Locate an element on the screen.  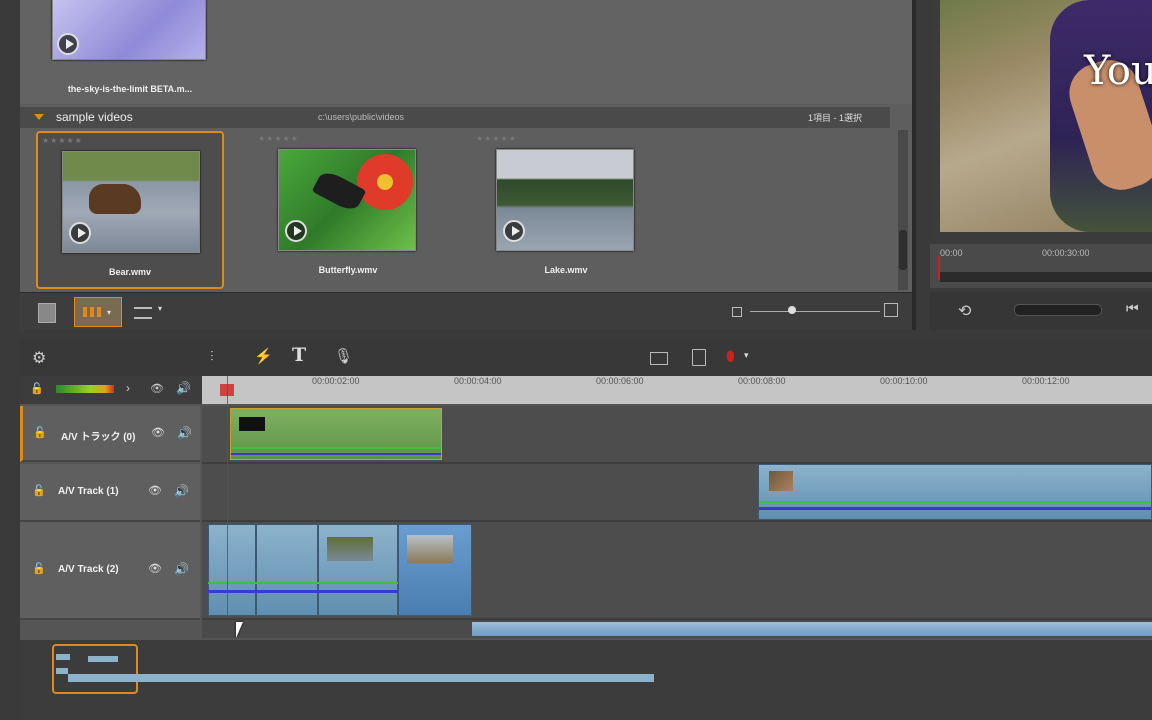
audio-mixer-icon: ⫶ is located at coordinates (212, 356).